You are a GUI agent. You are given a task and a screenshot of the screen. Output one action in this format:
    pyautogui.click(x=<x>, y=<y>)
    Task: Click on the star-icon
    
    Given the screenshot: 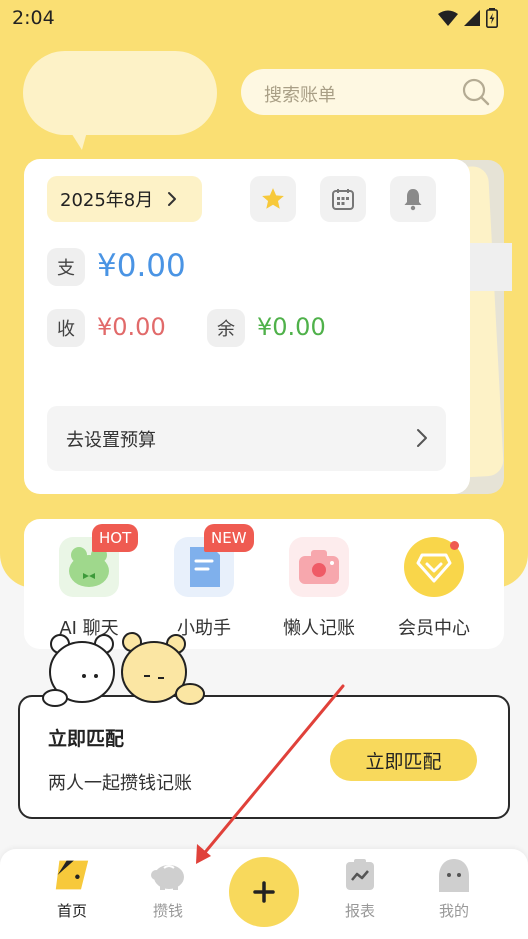 What is the action you would take?
    pyautogui.click(x=273, y=198)
    